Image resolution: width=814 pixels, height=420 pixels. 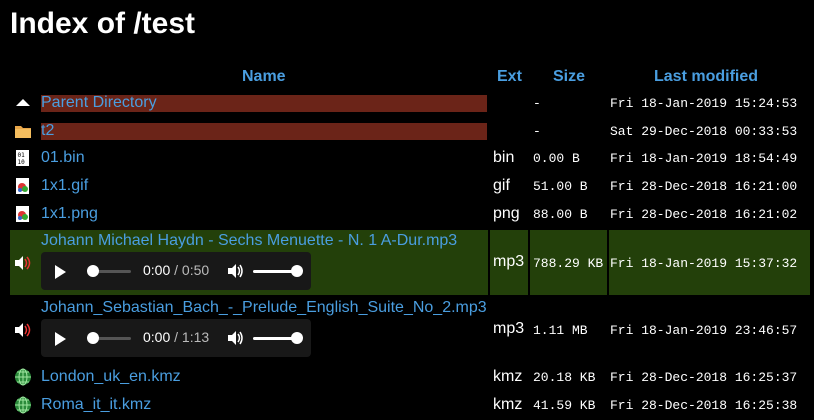 What do you see at coordinates (560, 186) in the screenshot?
I see `file-size: 51.00 B` at bounding box center [560, 186].